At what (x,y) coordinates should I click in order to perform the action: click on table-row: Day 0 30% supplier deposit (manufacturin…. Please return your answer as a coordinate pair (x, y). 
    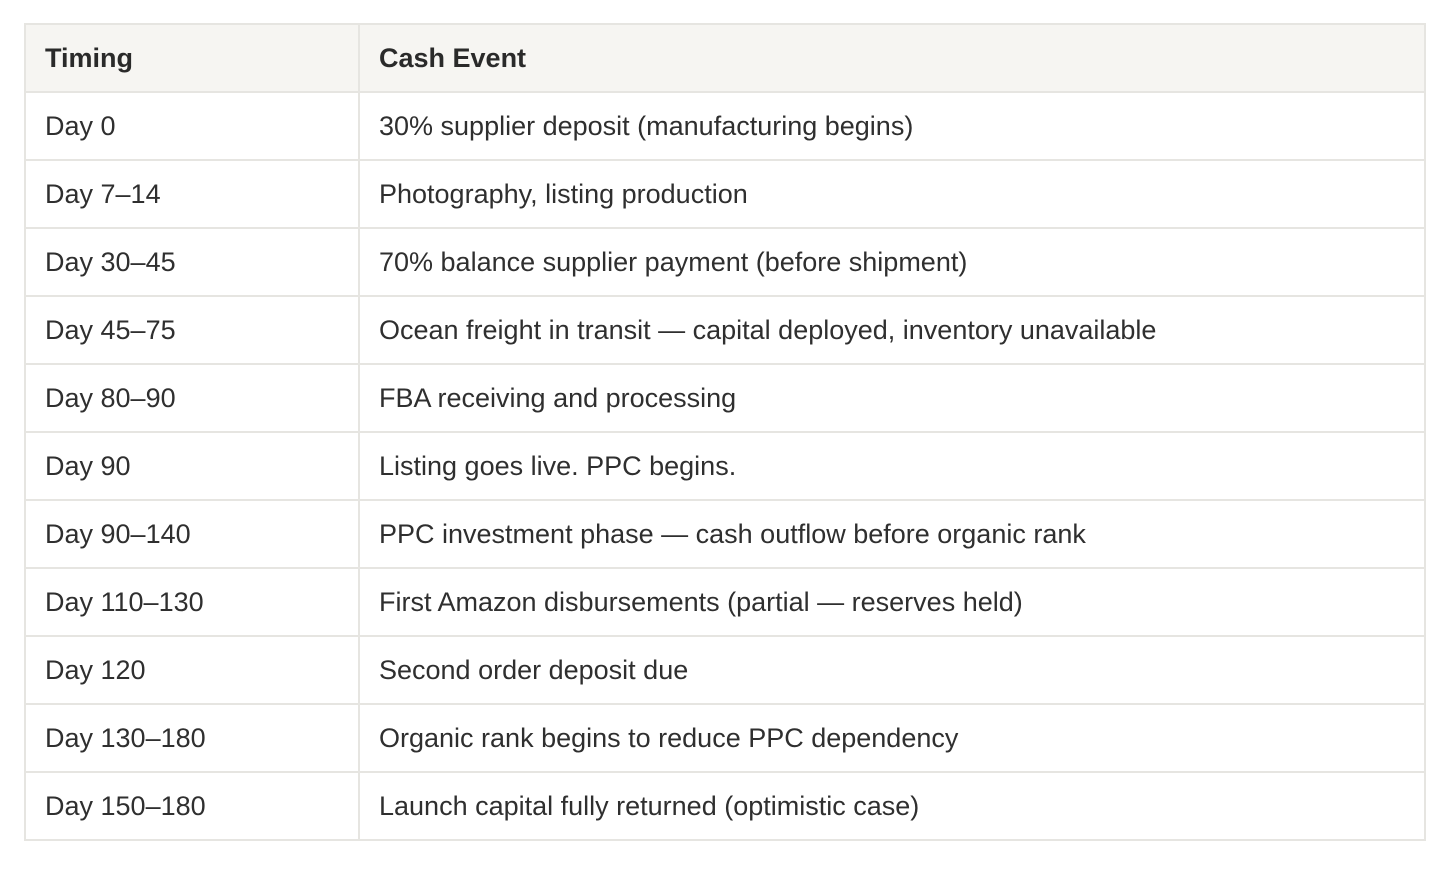
    Looking at the image, I should click on (725, 126).